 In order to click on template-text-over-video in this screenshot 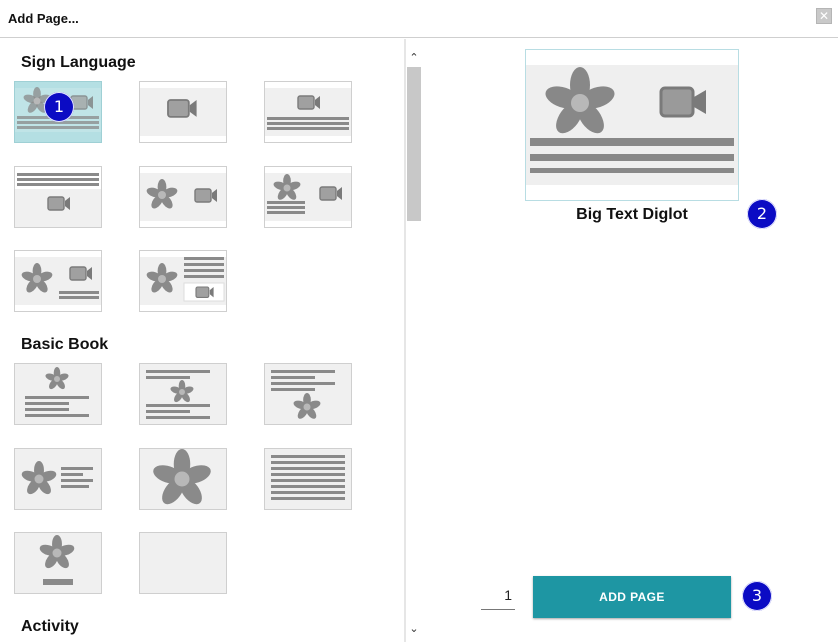, I will do `click(58, 197)`.